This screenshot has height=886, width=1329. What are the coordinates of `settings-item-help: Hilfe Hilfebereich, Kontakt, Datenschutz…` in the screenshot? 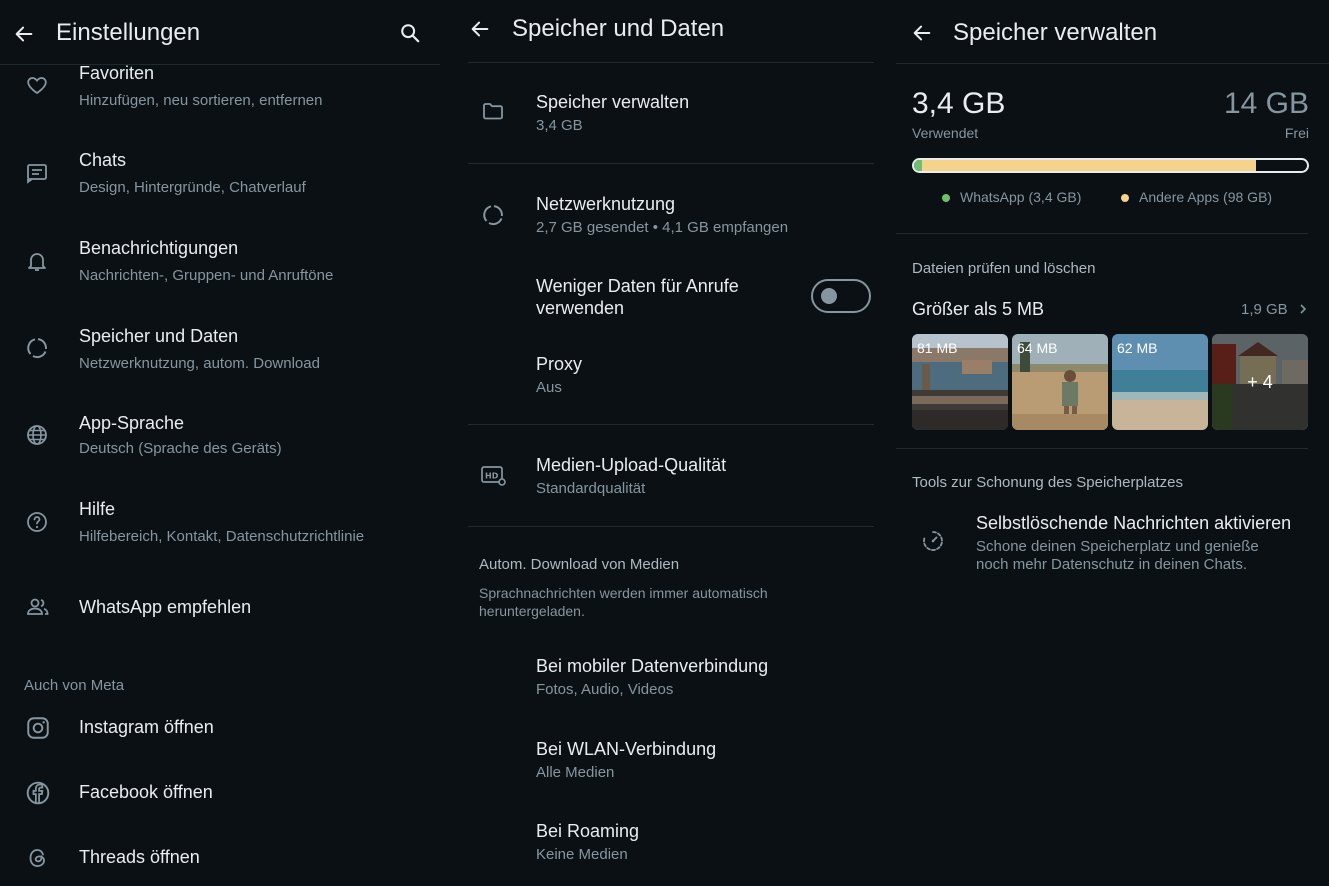 It's located at (220, 527).